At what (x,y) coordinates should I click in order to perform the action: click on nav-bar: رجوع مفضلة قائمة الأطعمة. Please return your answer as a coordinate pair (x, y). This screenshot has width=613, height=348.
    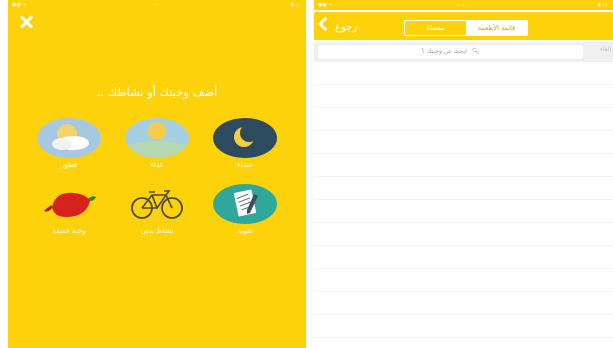
    Looking at the image, I should click on (463, 26).